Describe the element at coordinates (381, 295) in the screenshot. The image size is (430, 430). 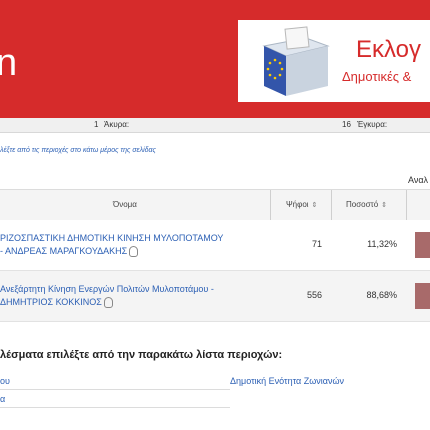
I see `percent-cell: 88,68%` at that location.